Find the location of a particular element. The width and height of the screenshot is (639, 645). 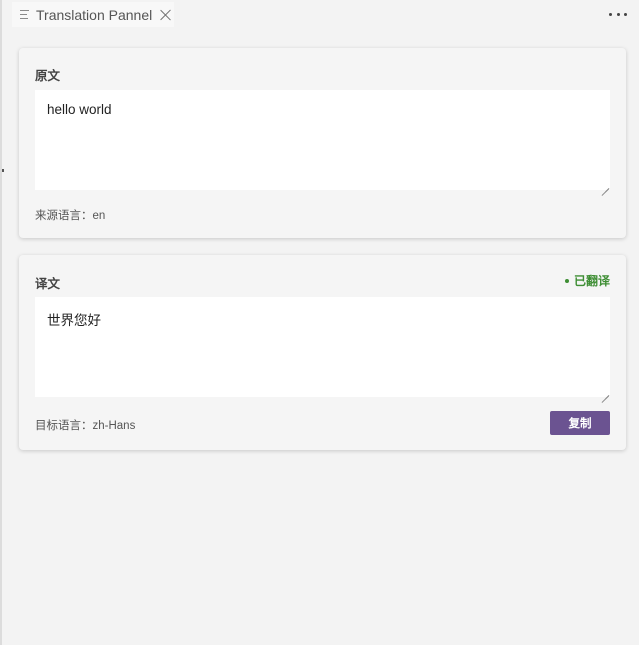

tab-bar: Translation Pannel is located at coordinates (321, 15).